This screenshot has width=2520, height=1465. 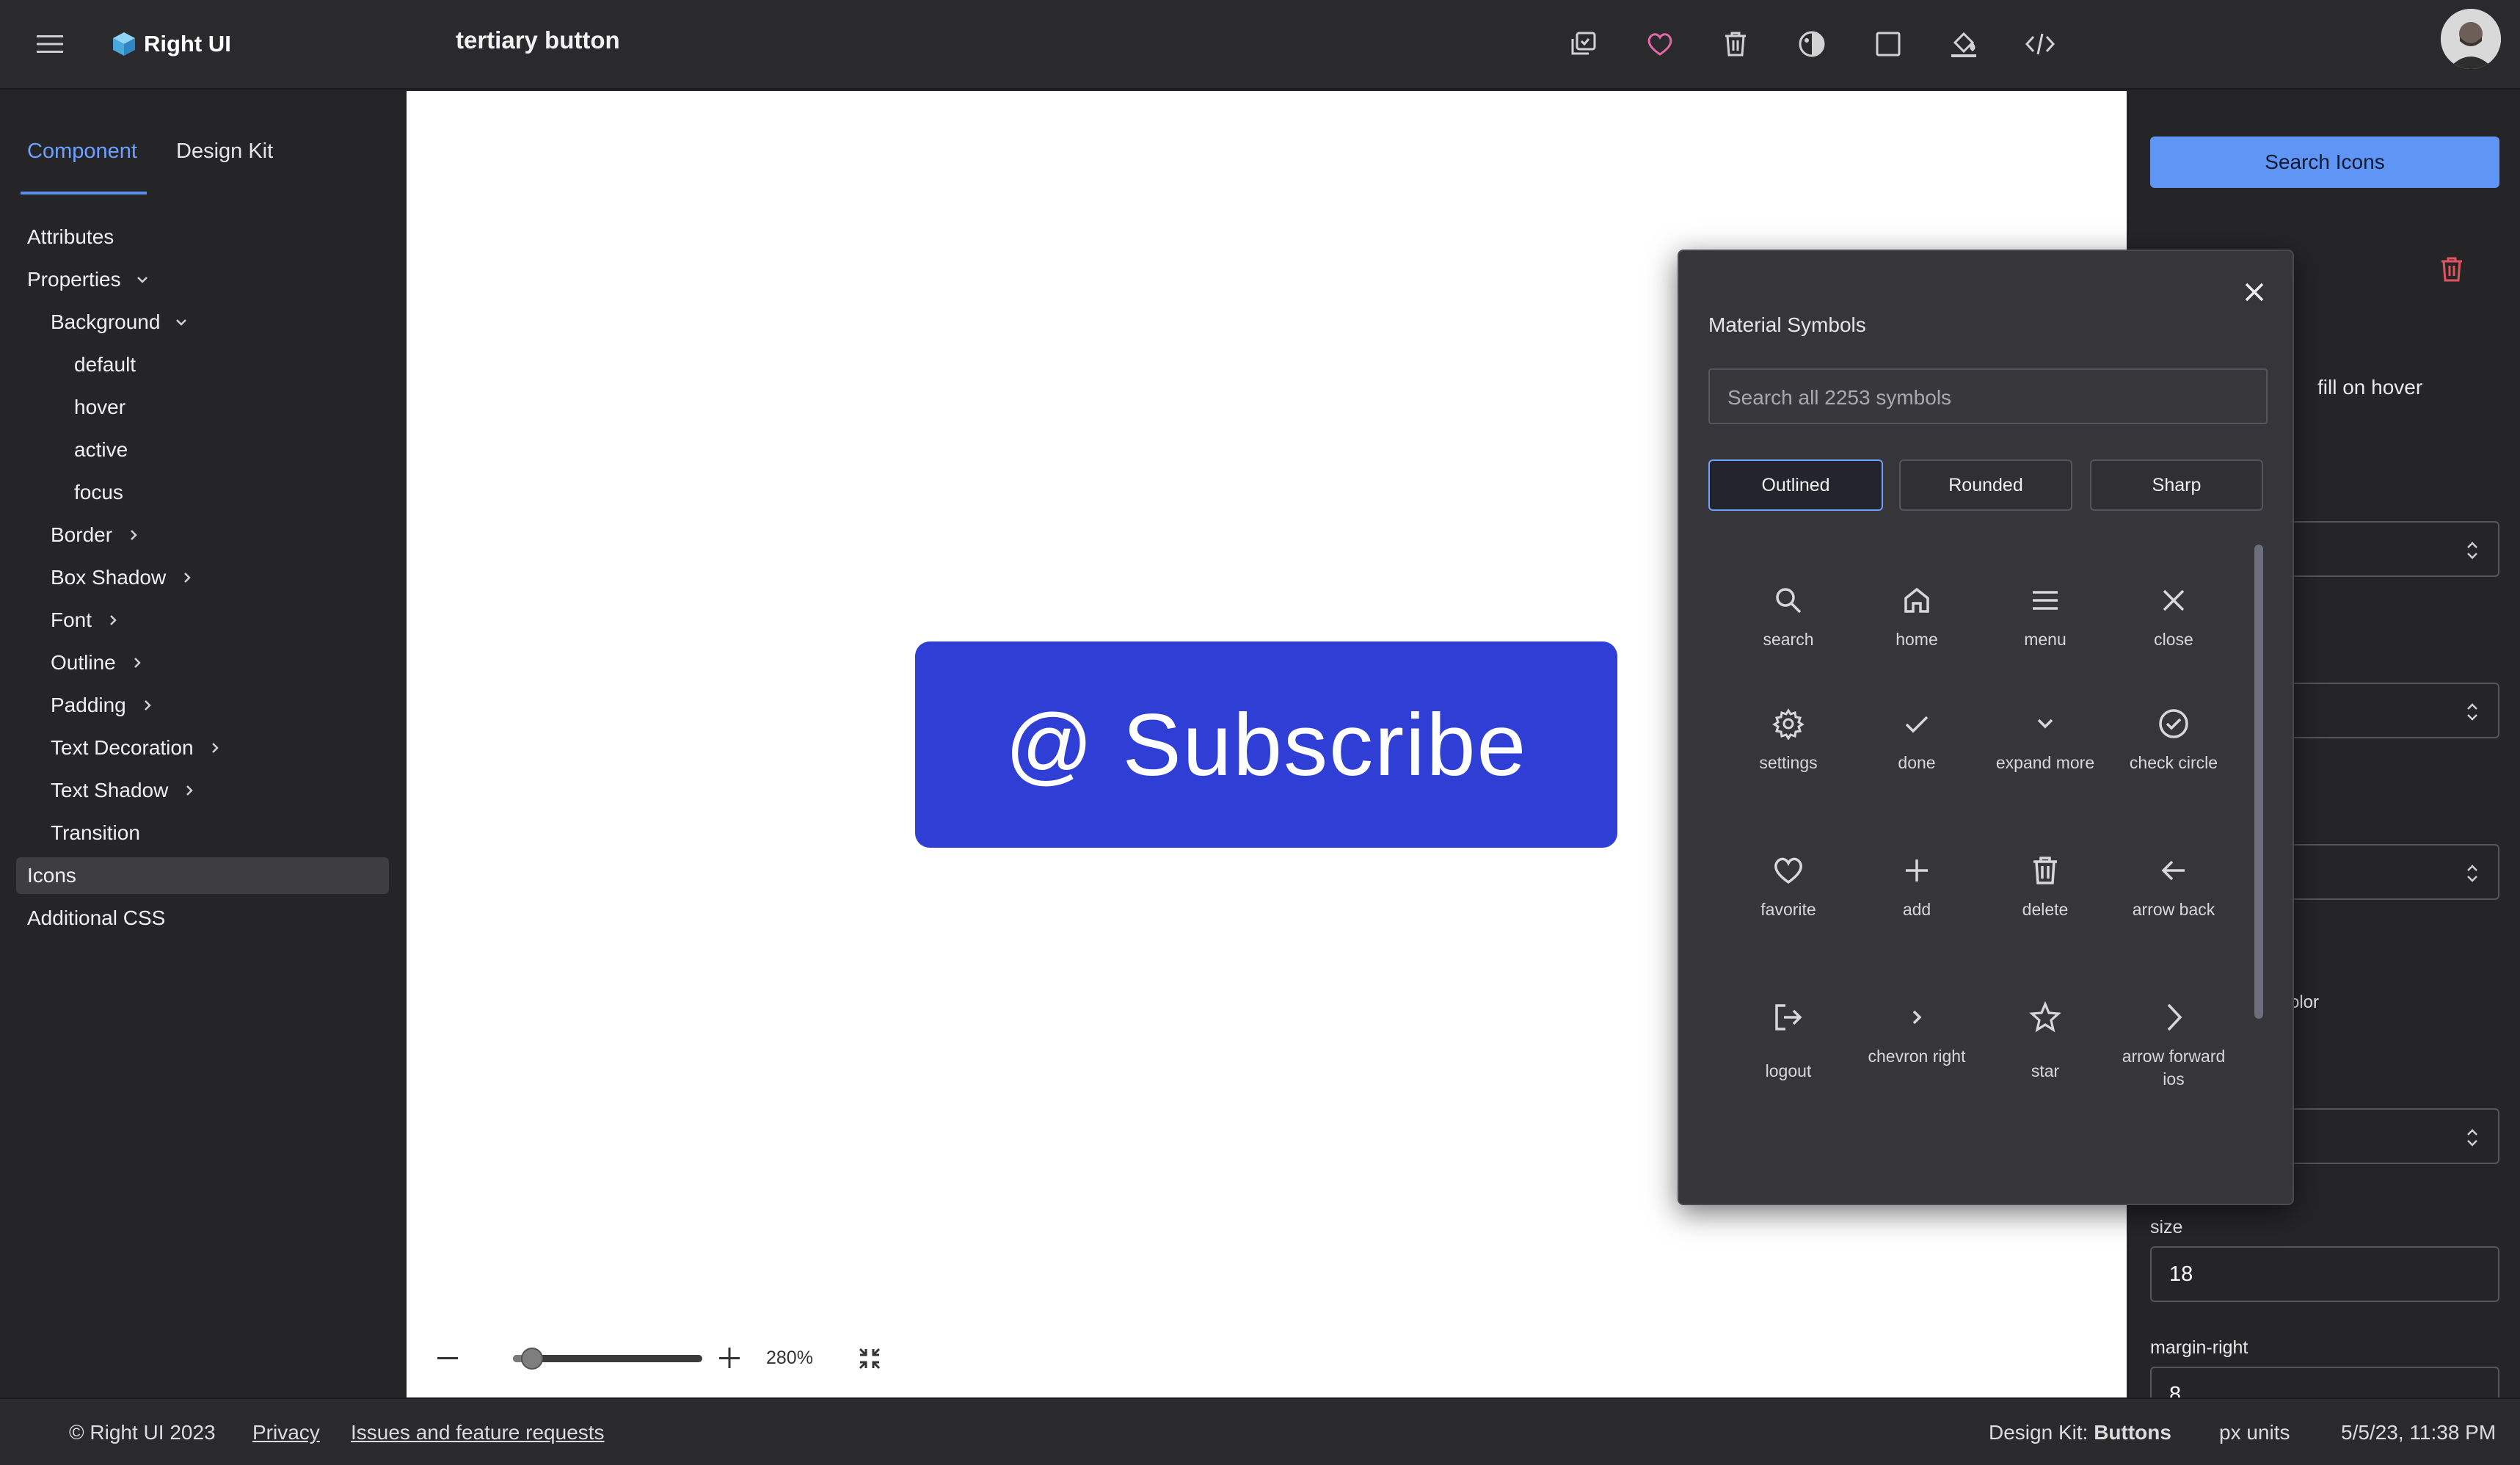 I want to click on tab-component: Component, so click(x=82, y=151).